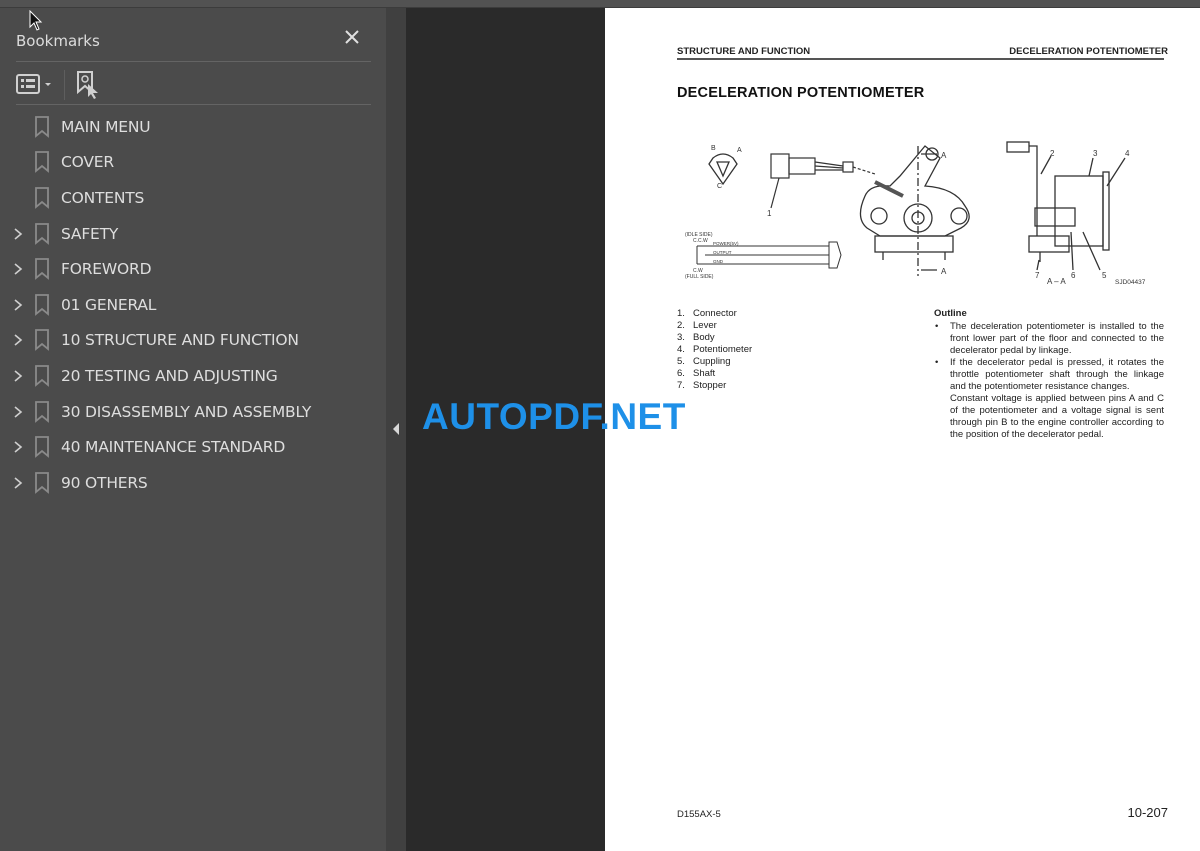 The width and height of the screenshot is (1200, 851). I want to click on bookmark-item: MAIN MENU, so click(193, 127).